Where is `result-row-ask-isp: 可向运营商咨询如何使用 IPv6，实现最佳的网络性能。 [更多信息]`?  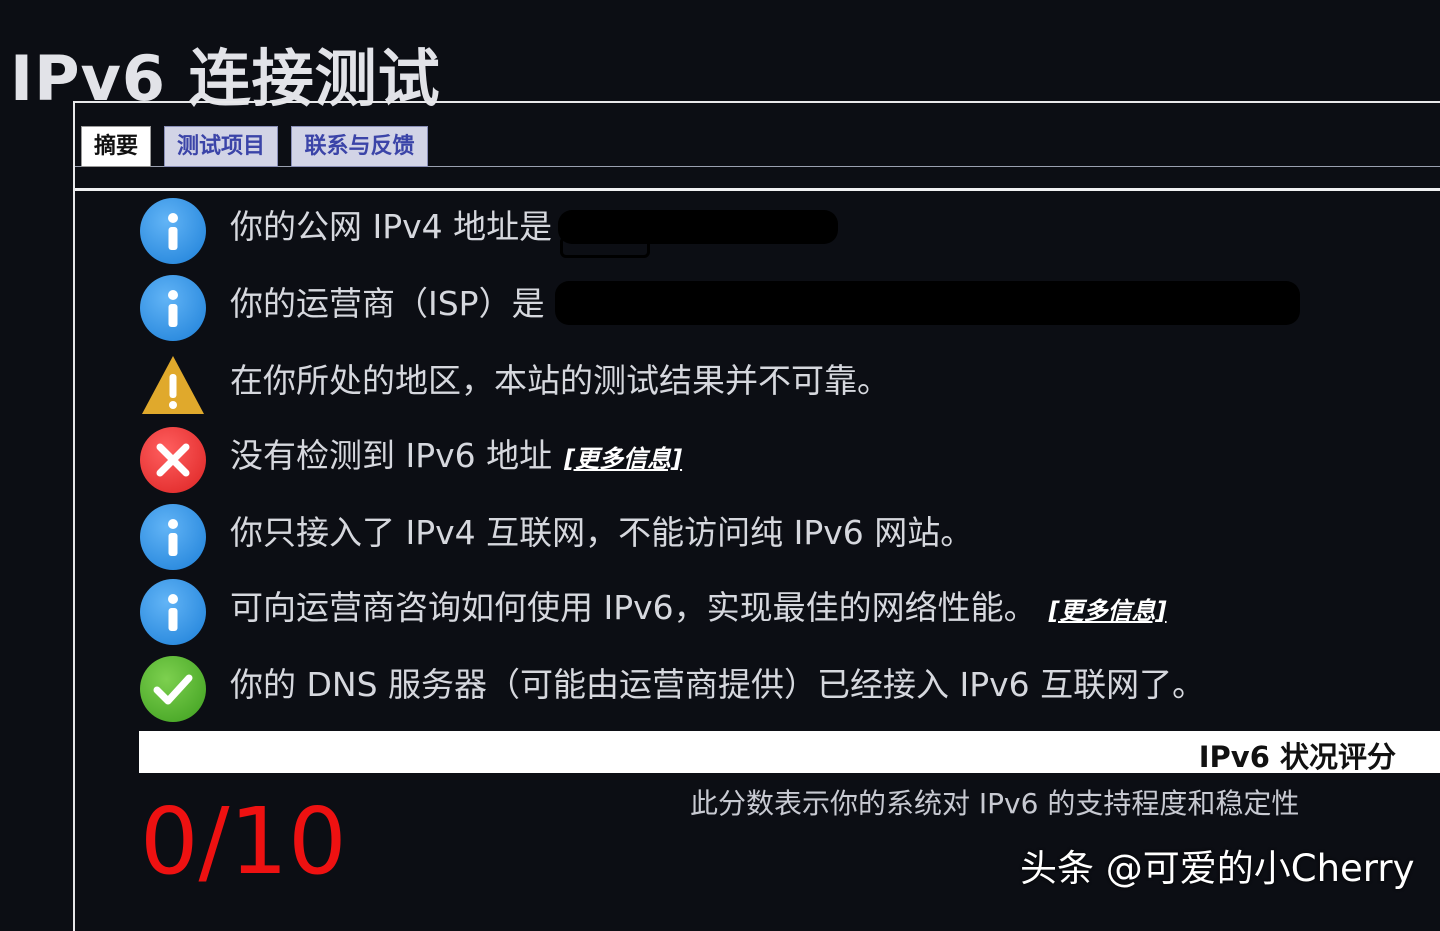 result-row-ask-isp: 可向运营商咨询如何使用 IPv6，实现最佳的网络性能。 [更多信息] is located at coordinates (790, 612).